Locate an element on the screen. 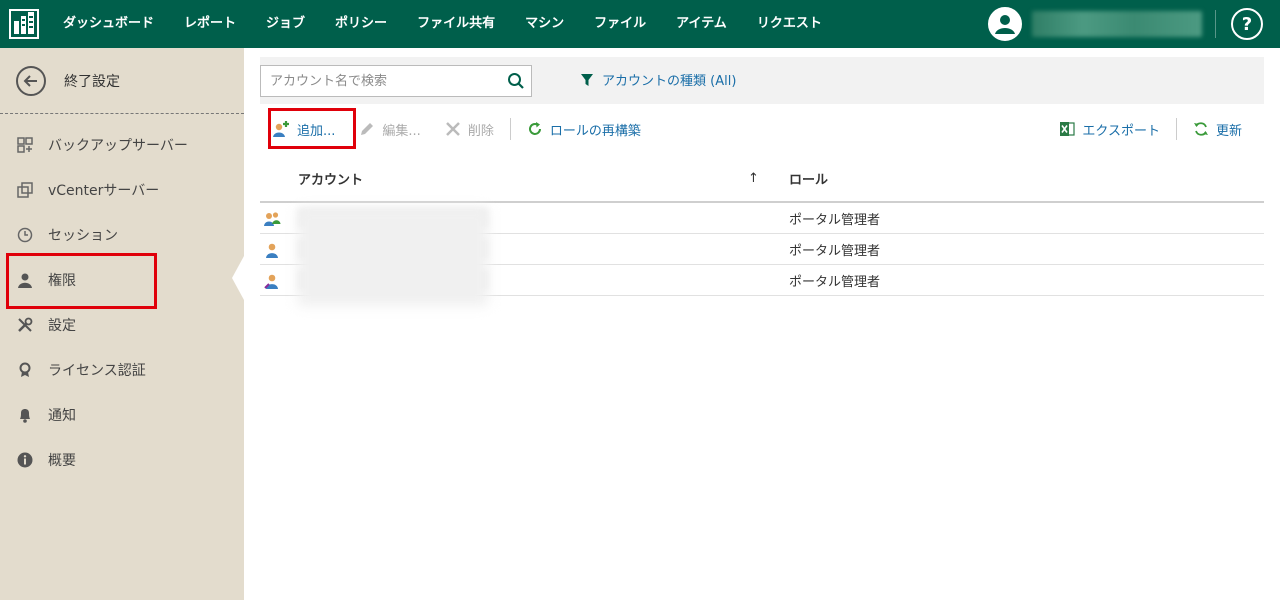 The image size is (1280, 600). sidebar-item-backup-servers: バックアップサーバー is located at coordinates (122, 144).